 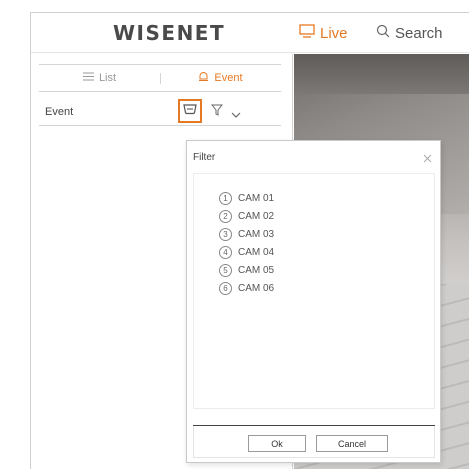 What do you see at coordinates (352, 443) in the screenshot?
I see `cancel-button: Cancel` at bounding box center [352, 443].